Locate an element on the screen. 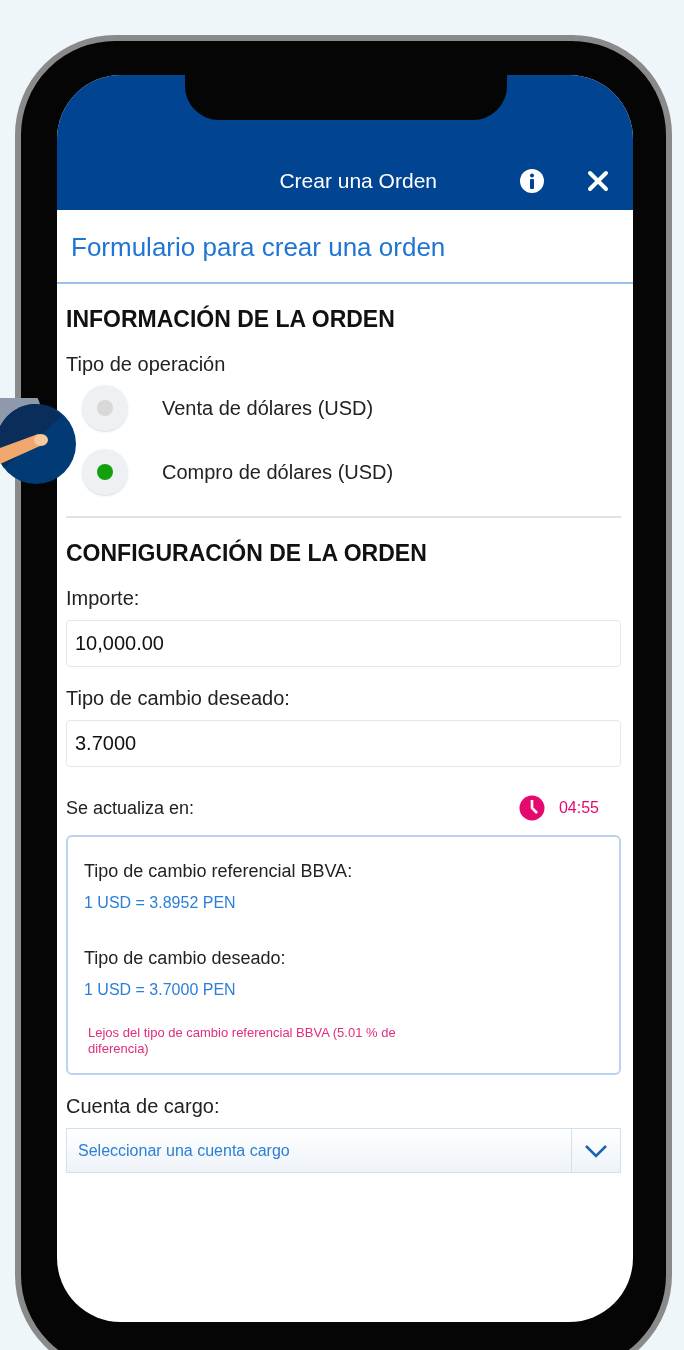 Image resolution: width=684 pixels, height=1350 pixels. clock-icon is located at coordinates (531, 808).